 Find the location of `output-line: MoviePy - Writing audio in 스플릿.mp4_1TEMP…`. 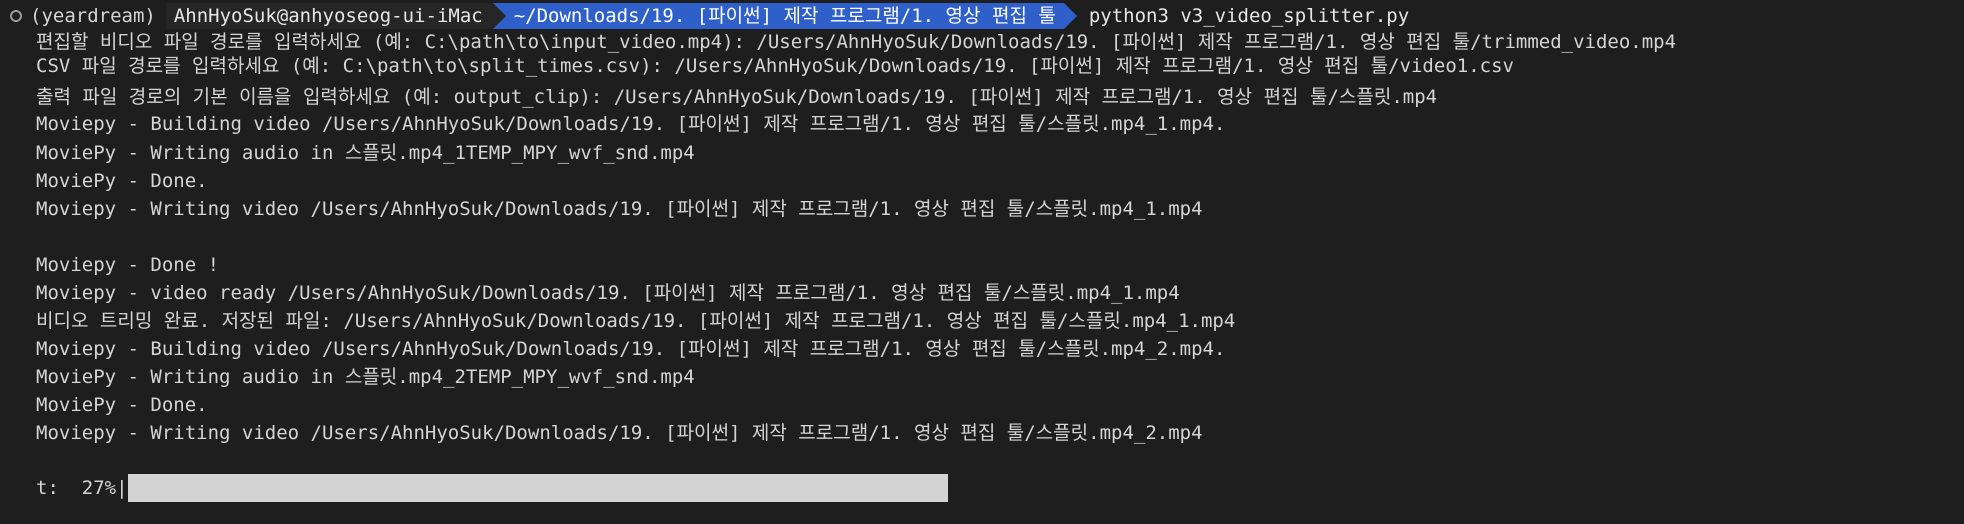

output-line: MoviePy - Writing audio in 스플릿.mp4_1TEMP… is located at coordinates (365, 153).